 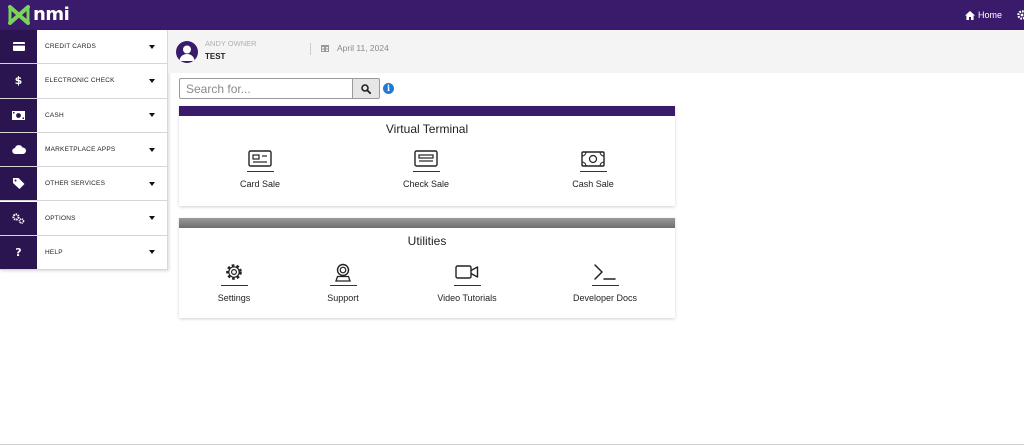 I want to click on cash-icon, so click(x=18, y=115).